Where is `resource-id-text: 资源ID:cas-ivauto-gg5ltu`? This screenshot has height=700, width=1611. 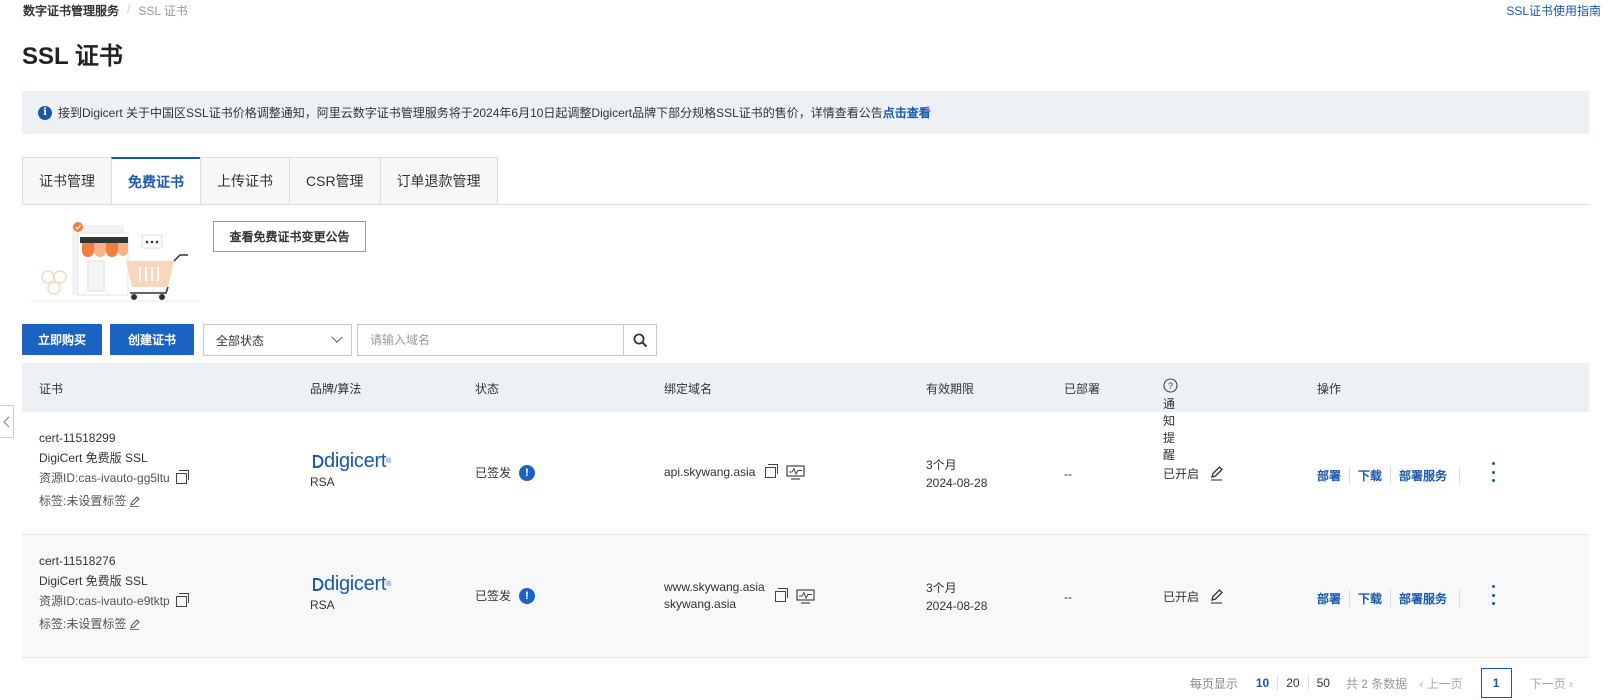 resource-id-text: 资源ID:cas-ivauto-gg5ltu is located at coordinates (104, 478).